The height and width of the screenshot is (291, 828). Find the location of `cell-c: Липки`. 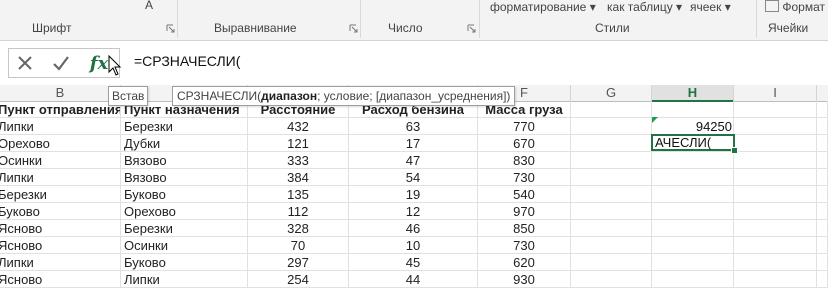

cell-c: Липки is located at coordinates (184, 279).